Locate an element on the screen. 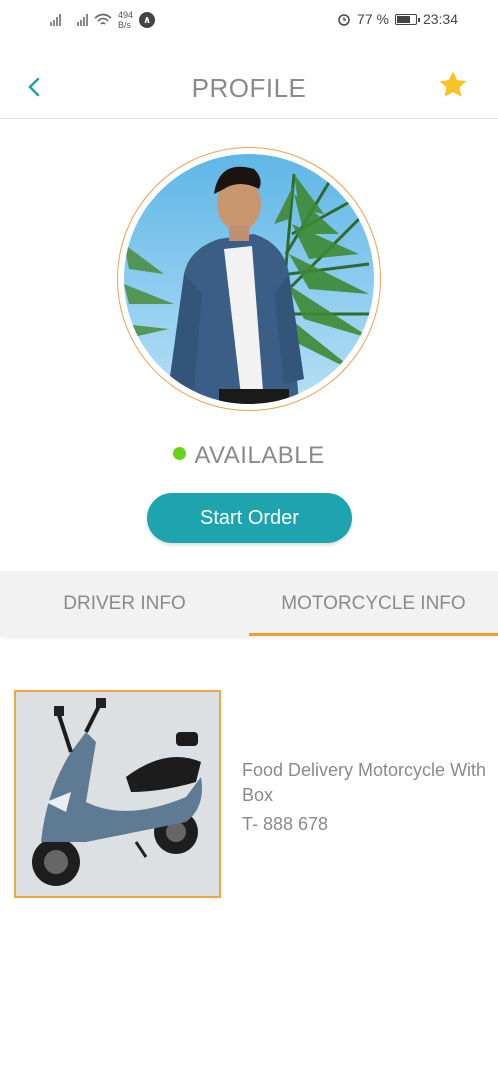 Image resolution: width=498 pixels, height=1080 pixels. battery-icon is located at coordinates (407, 19).